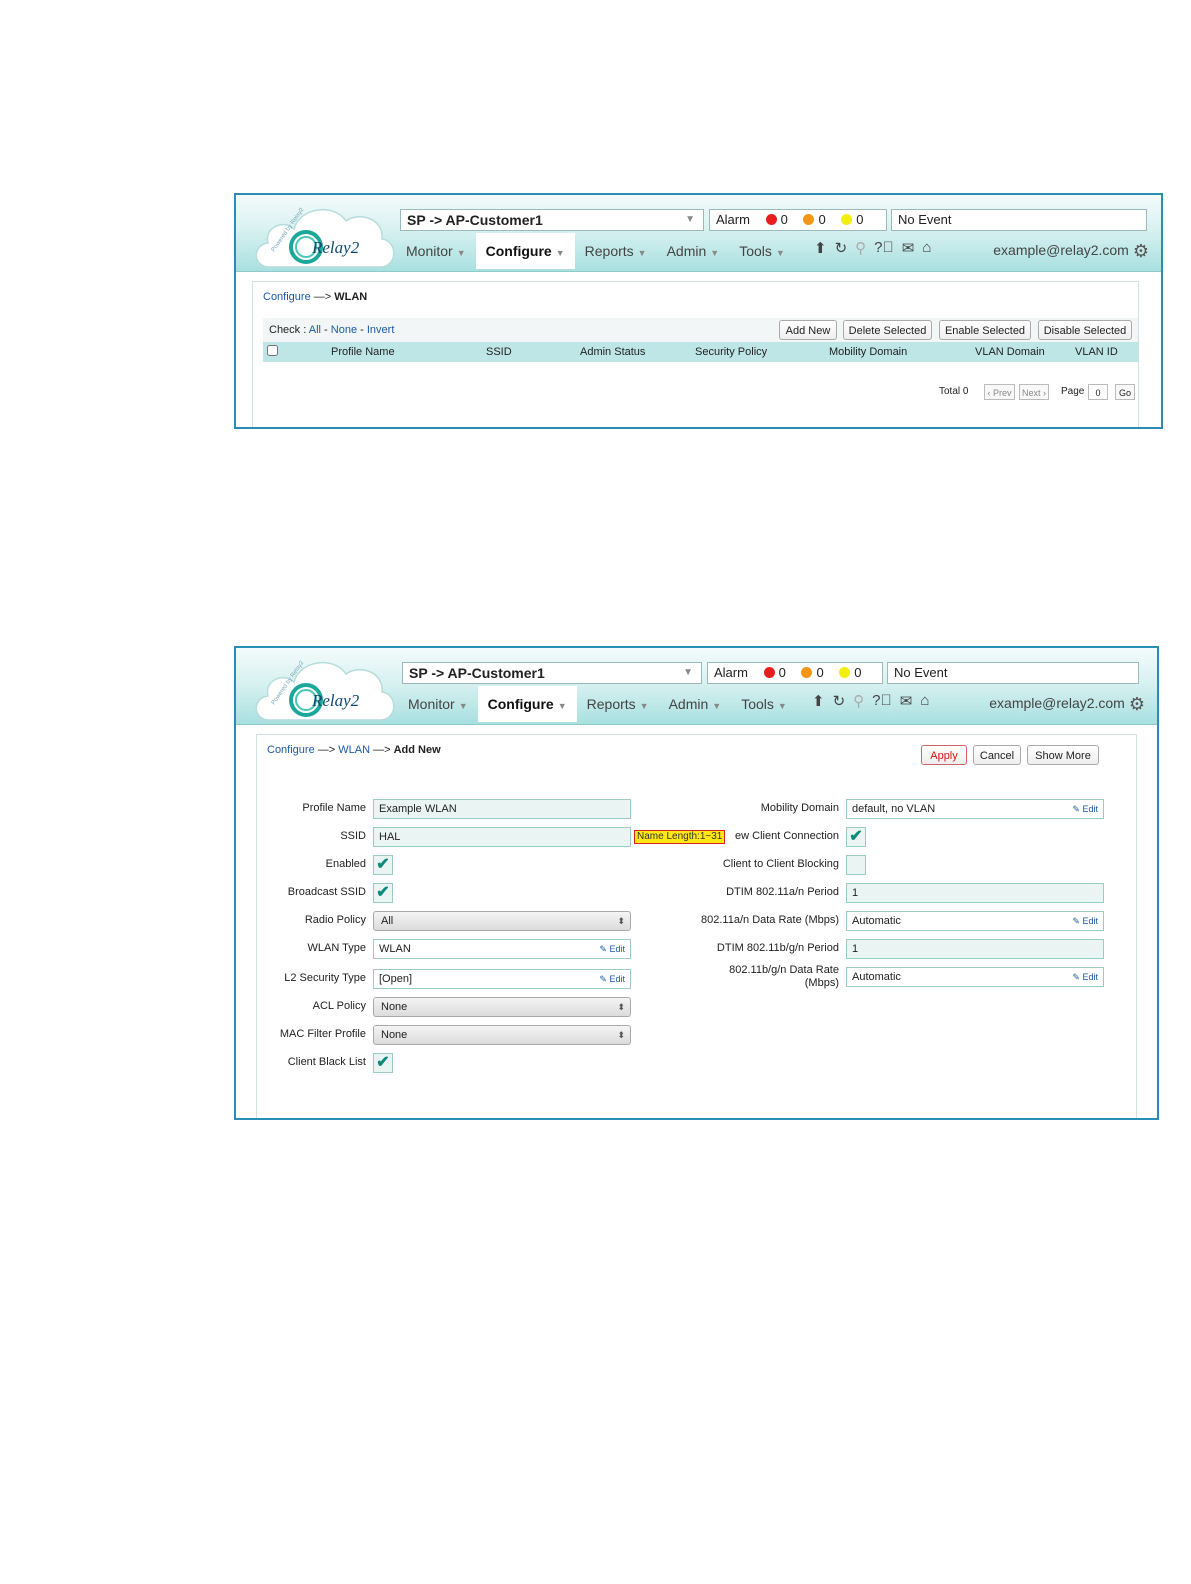 The image size is (1191, 1584). Describe the element at coordinates (887, 330) in the screenshot. I see `delete-selected-button: Delete Selected` at that location.